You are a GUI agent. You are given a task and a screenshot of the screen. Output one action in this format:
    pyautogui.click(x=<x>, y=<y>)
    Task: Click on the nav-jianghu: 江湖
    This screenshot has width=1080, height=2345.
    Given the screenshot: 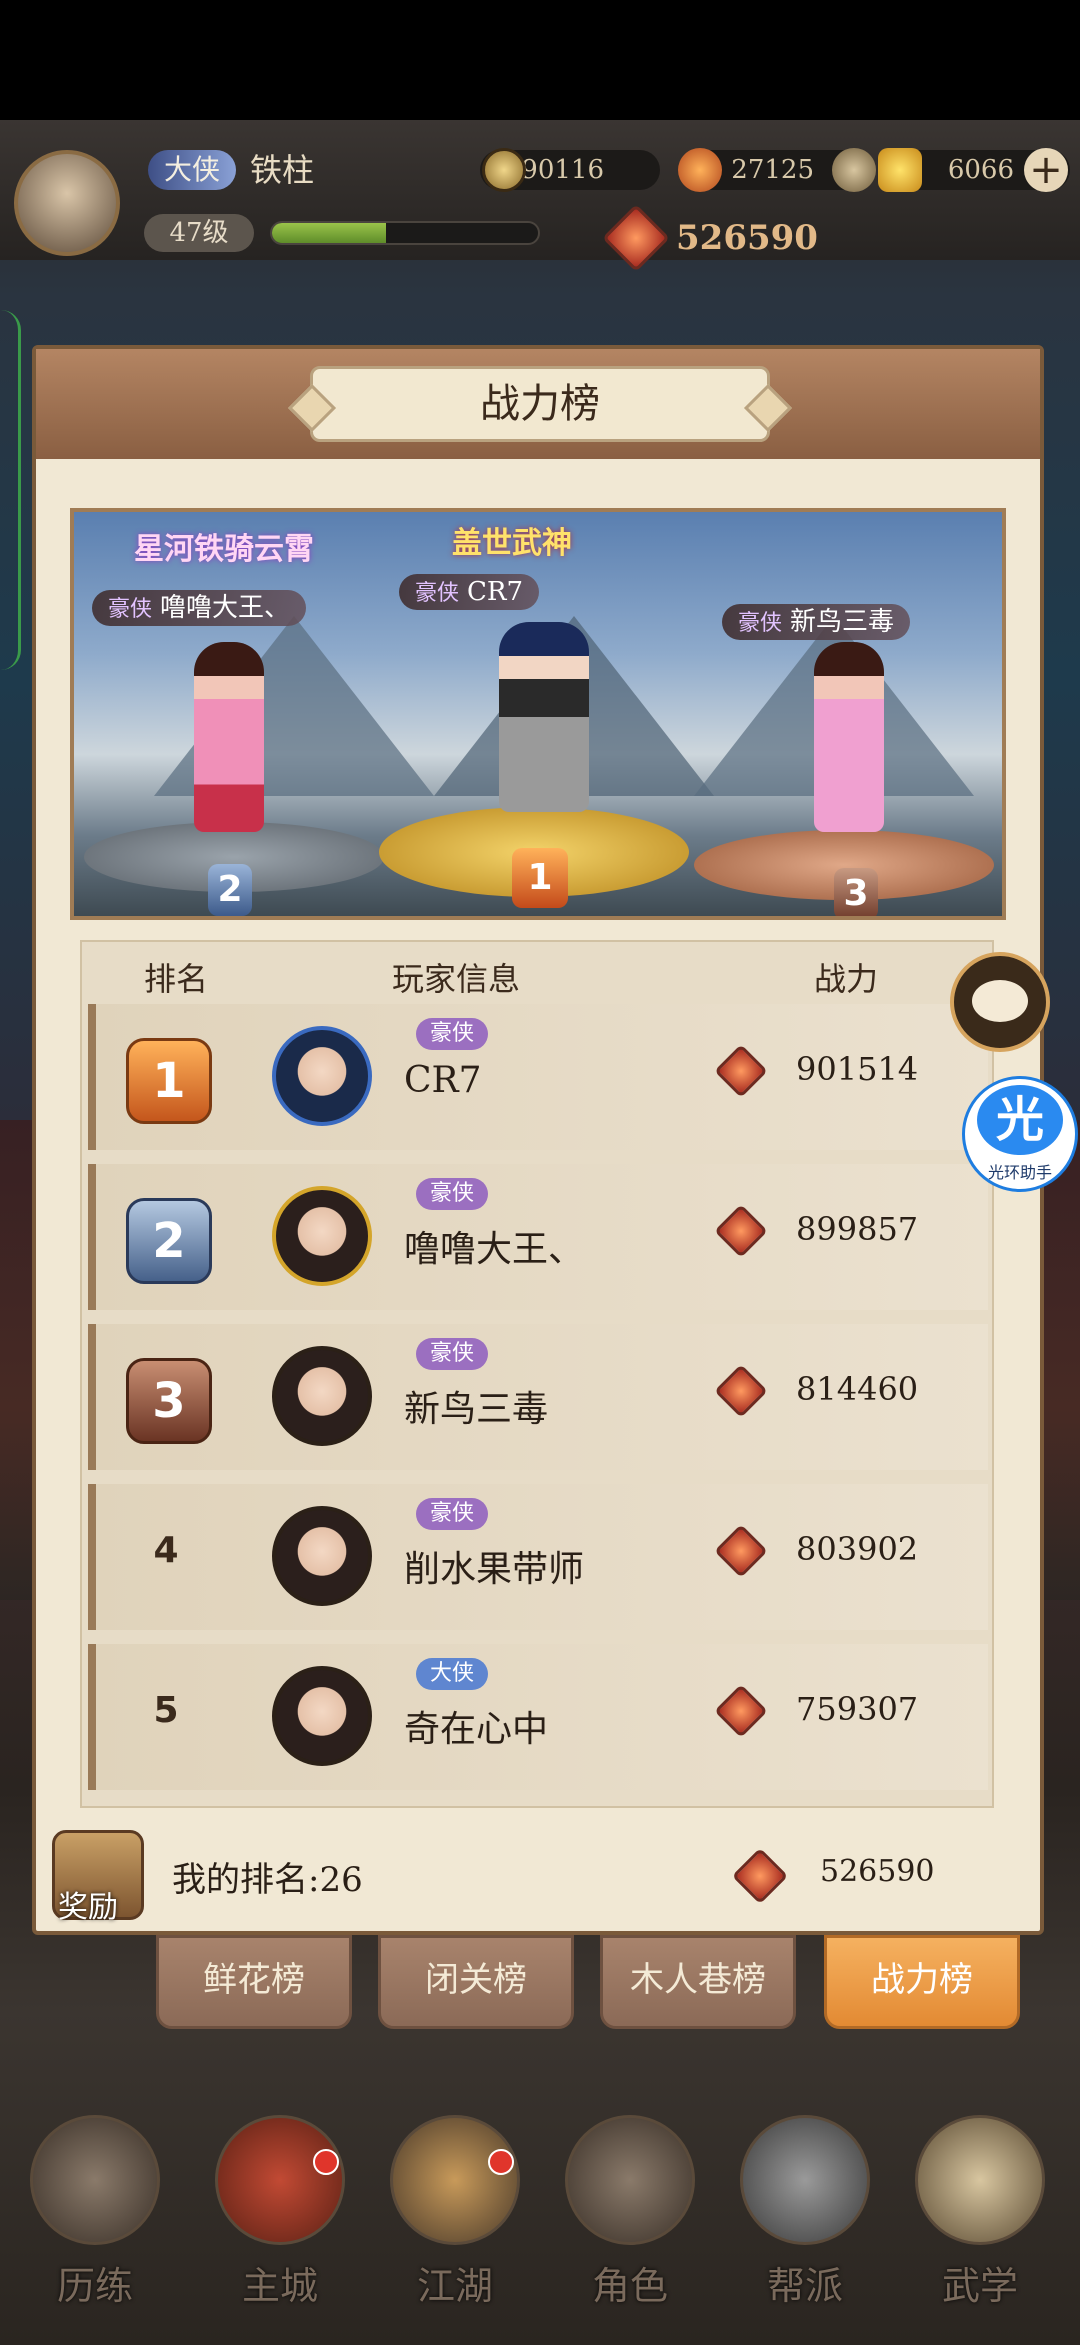 What is the action you would take?
    pyautogui.click(x=455, y=2220)
    